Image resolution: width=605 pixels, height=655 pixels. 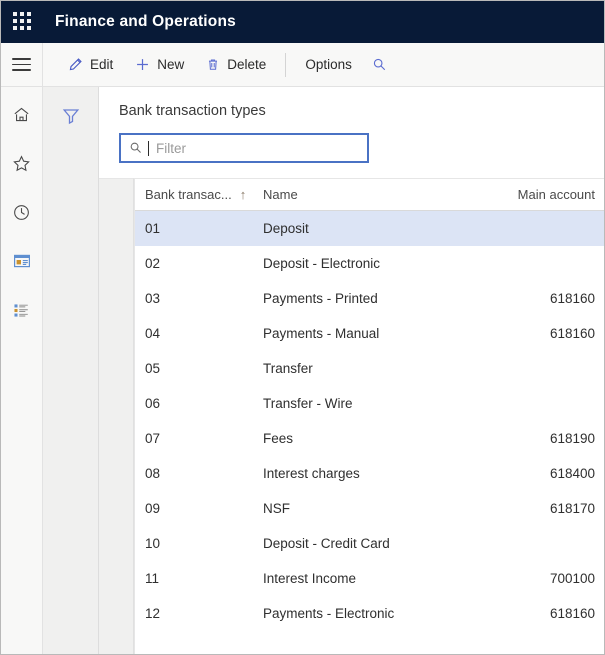 What do you see at coordinates (572, 578) in the screenshot?
I see `cell-main-account: 700100` at bounding box center [572, 578].